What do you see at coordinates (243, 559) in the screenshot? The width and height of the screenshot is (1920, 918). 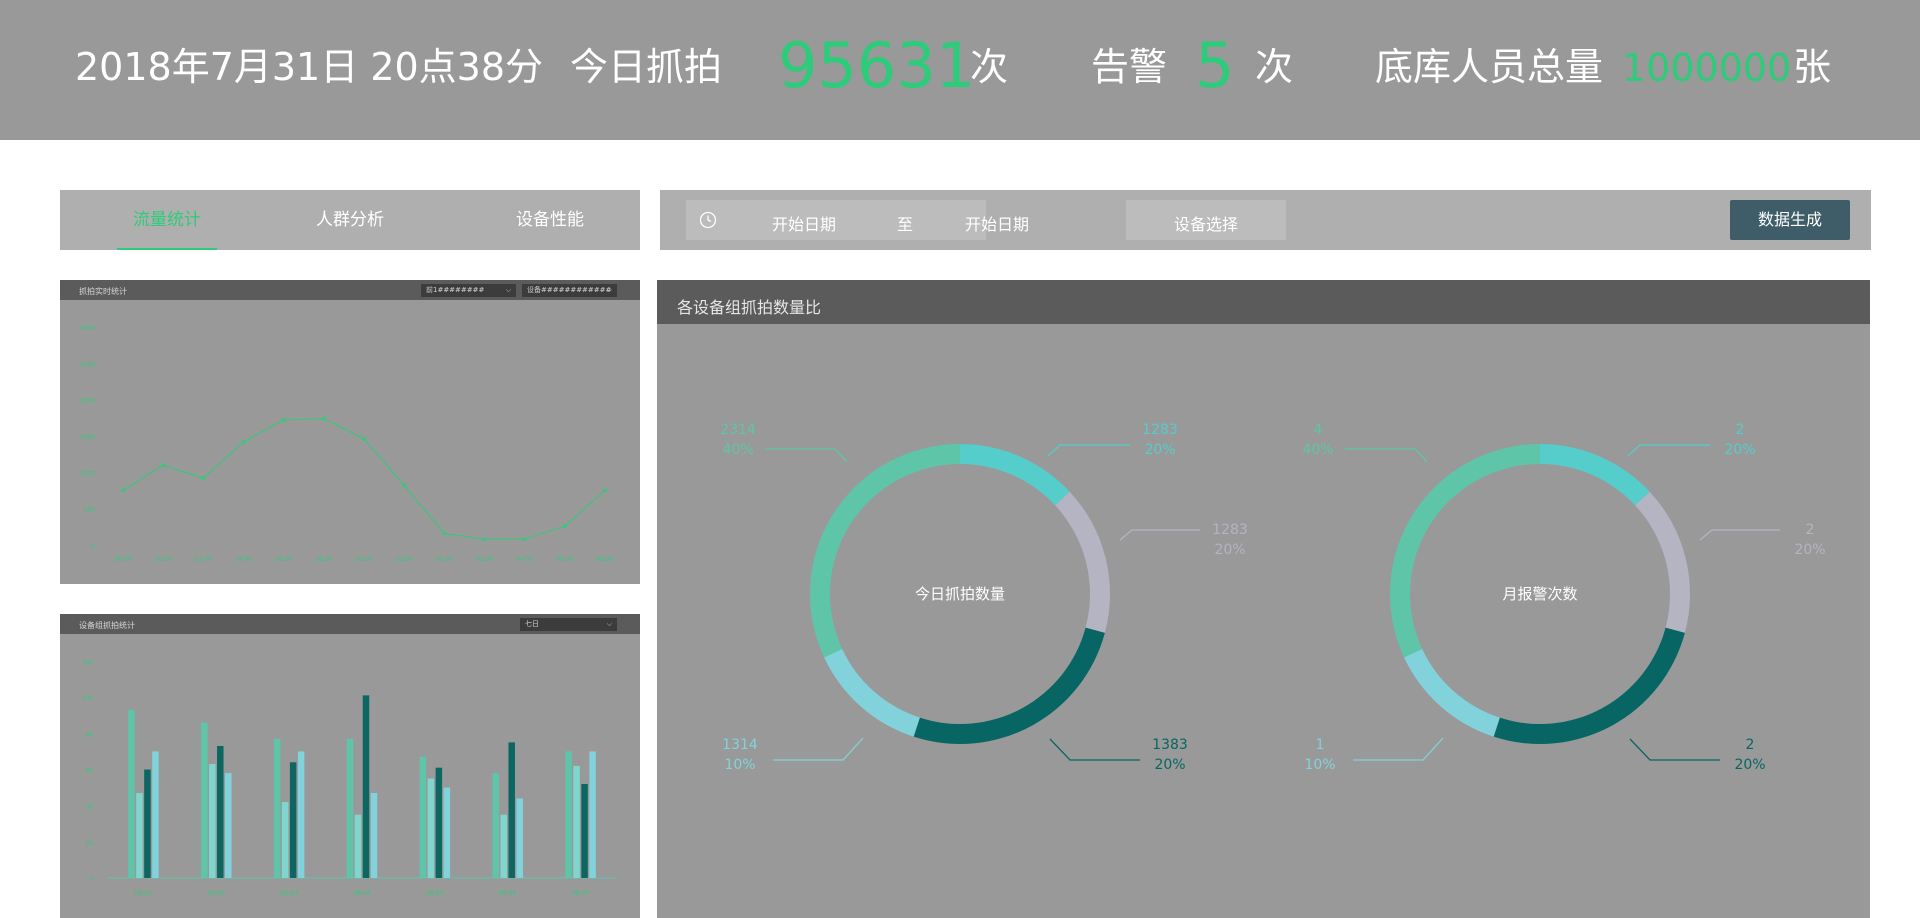 I see `x-tick-label: 14:00` at bounding box center [243, 559].